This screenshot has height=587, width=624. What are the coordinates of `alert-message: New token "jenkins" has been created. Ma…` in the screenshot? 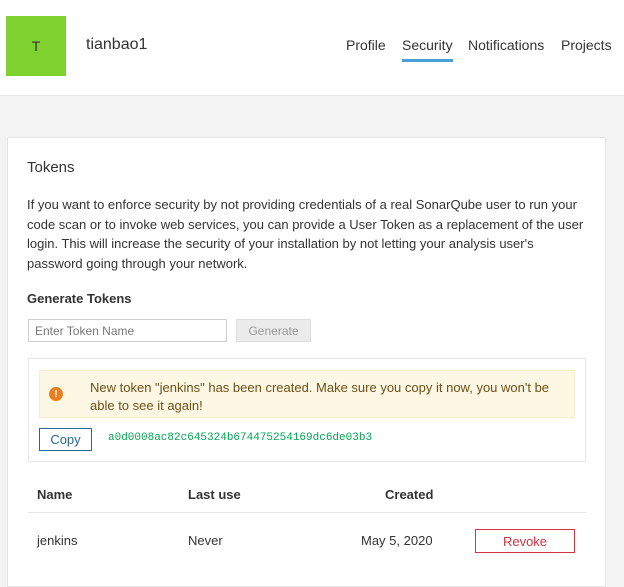 It's located at (320, 396).